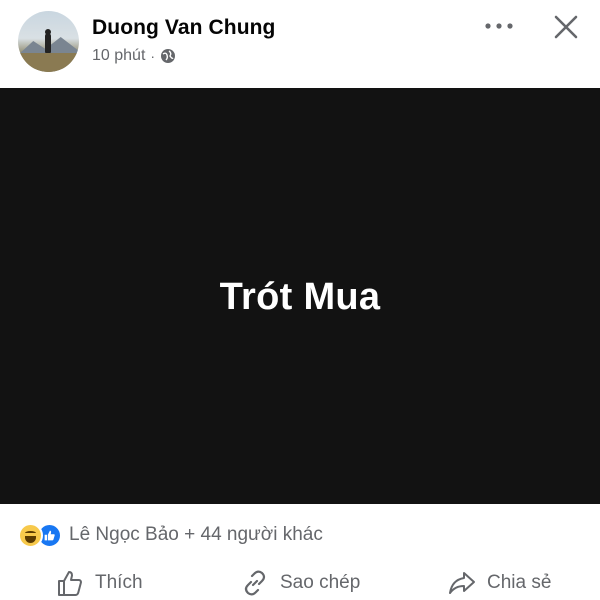 Image resolution: width=600 pixels, height=600 pixels. Describe the element at coordinates (499, 26) in the screenshot. I see `more-horizontal-icon` at that location.